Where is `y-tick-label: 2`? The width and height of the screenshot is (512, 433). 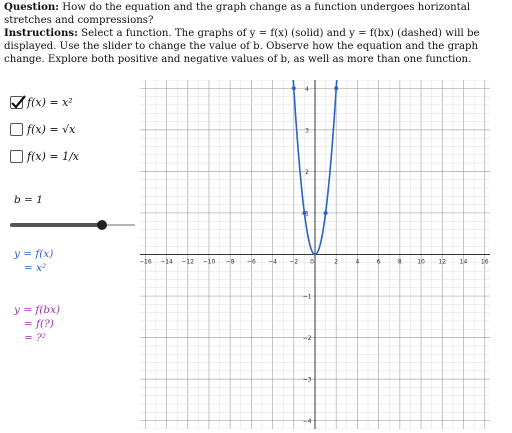
y-tick-label: 2 is located at coordinates (307, 172).